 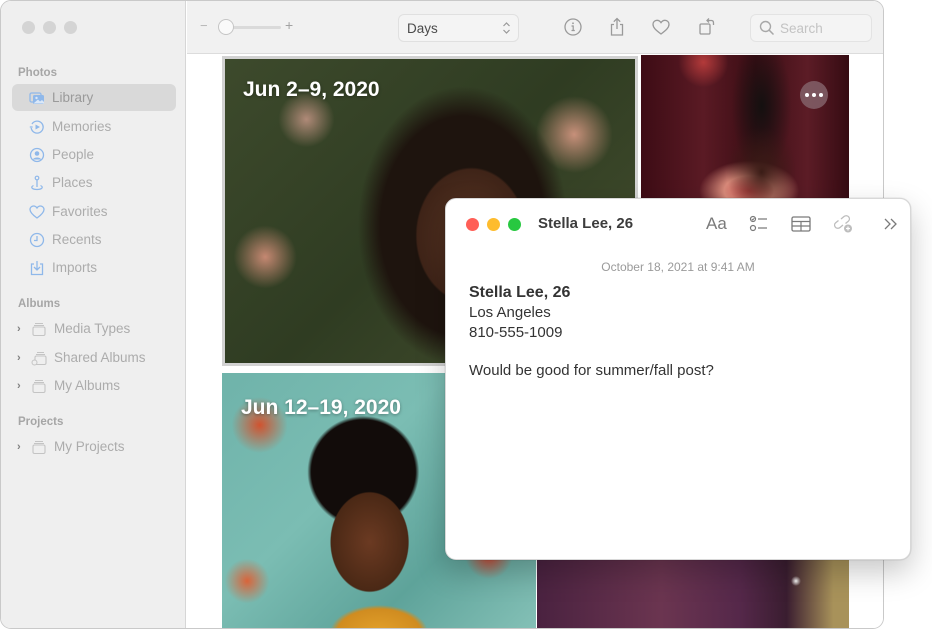 What do you see at coordinates (591, 352) in the screenshot?
I see `note-blank-line` at bounding box center [591, 352].